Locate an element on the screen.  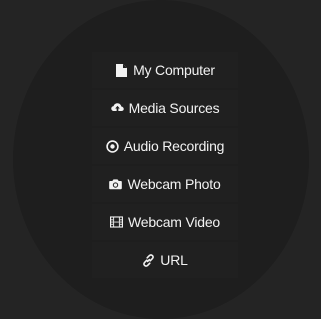
webcam-video-button: Webcam Video is located at coordinates (165, 222).